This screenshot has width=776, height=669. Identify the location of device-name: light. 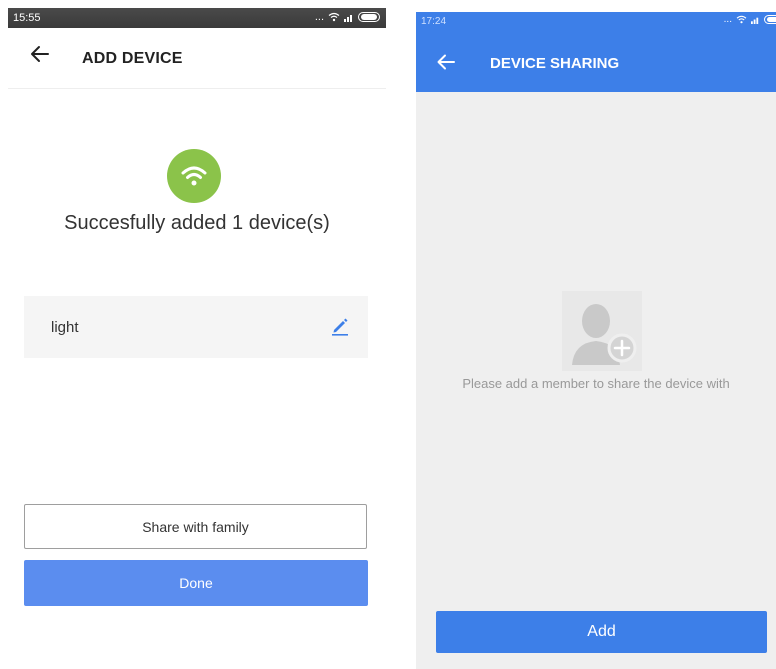
(65, 327).